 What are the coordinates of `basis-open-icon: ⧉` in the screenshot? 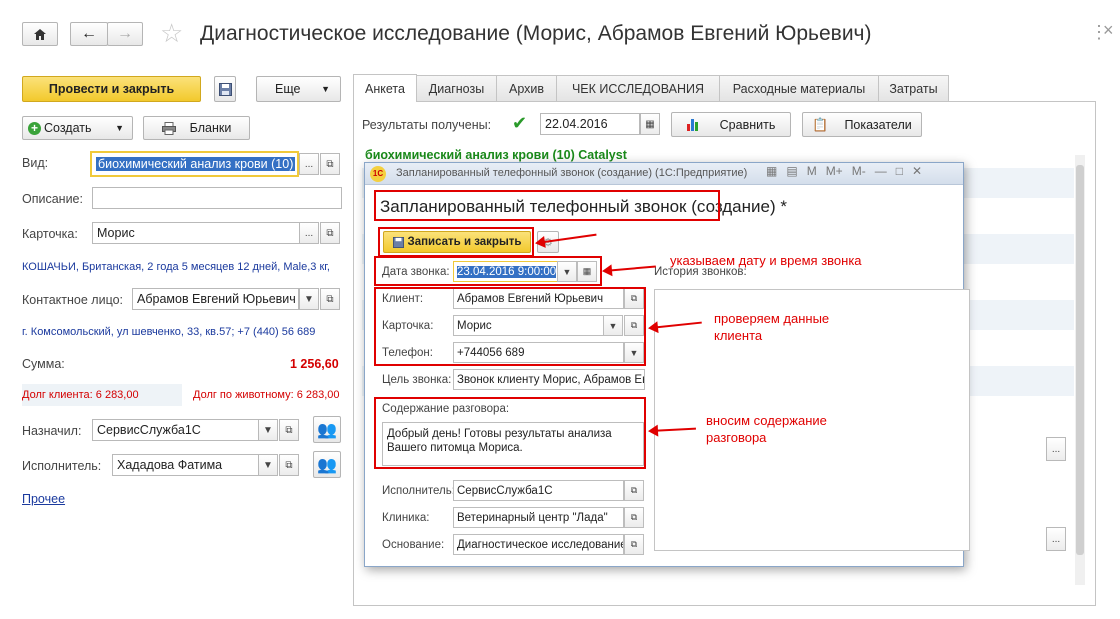 It's located at (634, 544).